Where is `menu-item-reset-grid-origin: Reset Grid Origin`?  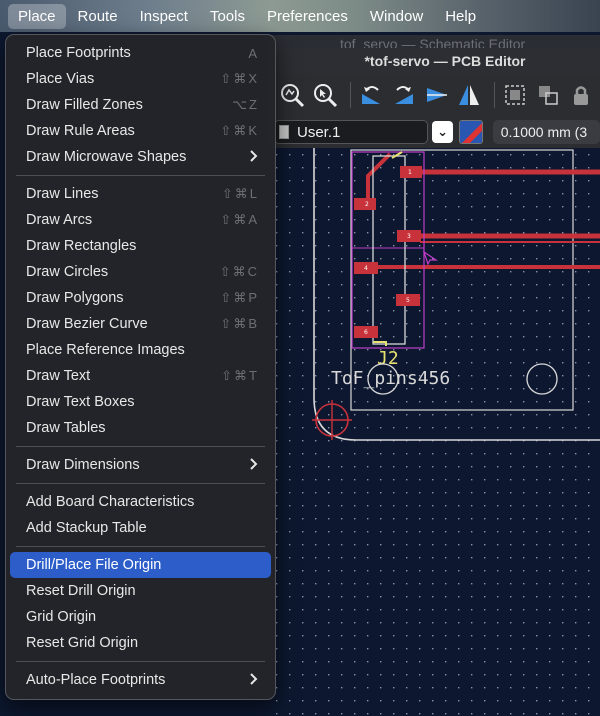 menu-item-reset-grid-origin: Reset Grid Origin is located at coordinates (140, 643).